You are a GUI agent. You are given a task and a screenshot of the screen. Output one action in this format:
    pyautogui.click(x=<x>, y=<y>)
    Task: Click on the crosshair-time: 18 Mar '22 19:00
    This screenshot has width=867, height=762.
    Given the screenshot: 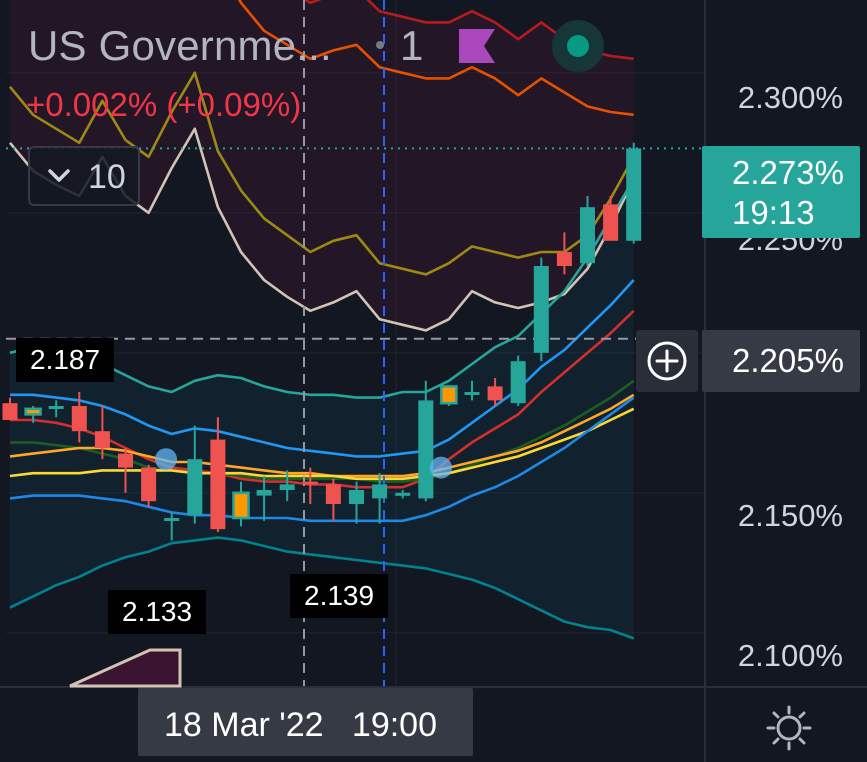 What is the action you would take?
    pyautogui.click(x=300, y=725)
    